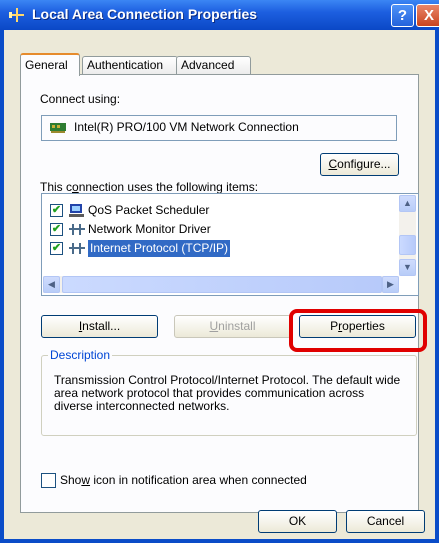 Image resolution: width=439 pixels, height=543 pixels. Describe the element at coordinates (427, 15) in the screenshot. I see `close-button: X` at that location.